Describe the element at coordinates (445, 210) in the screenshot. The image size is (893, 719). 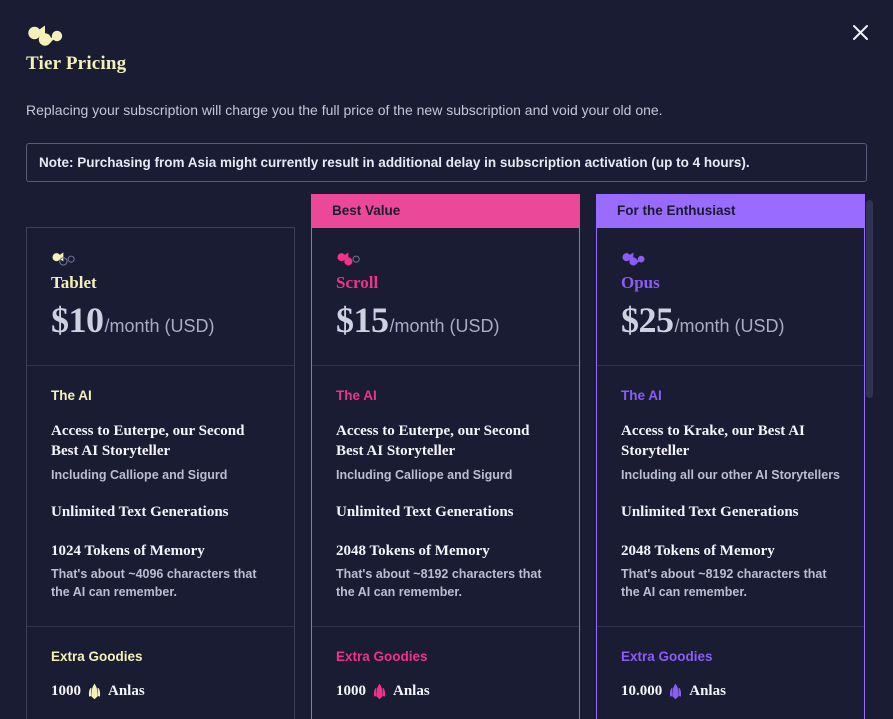
I see `tier-banner-scroll: Best Value` at that location.